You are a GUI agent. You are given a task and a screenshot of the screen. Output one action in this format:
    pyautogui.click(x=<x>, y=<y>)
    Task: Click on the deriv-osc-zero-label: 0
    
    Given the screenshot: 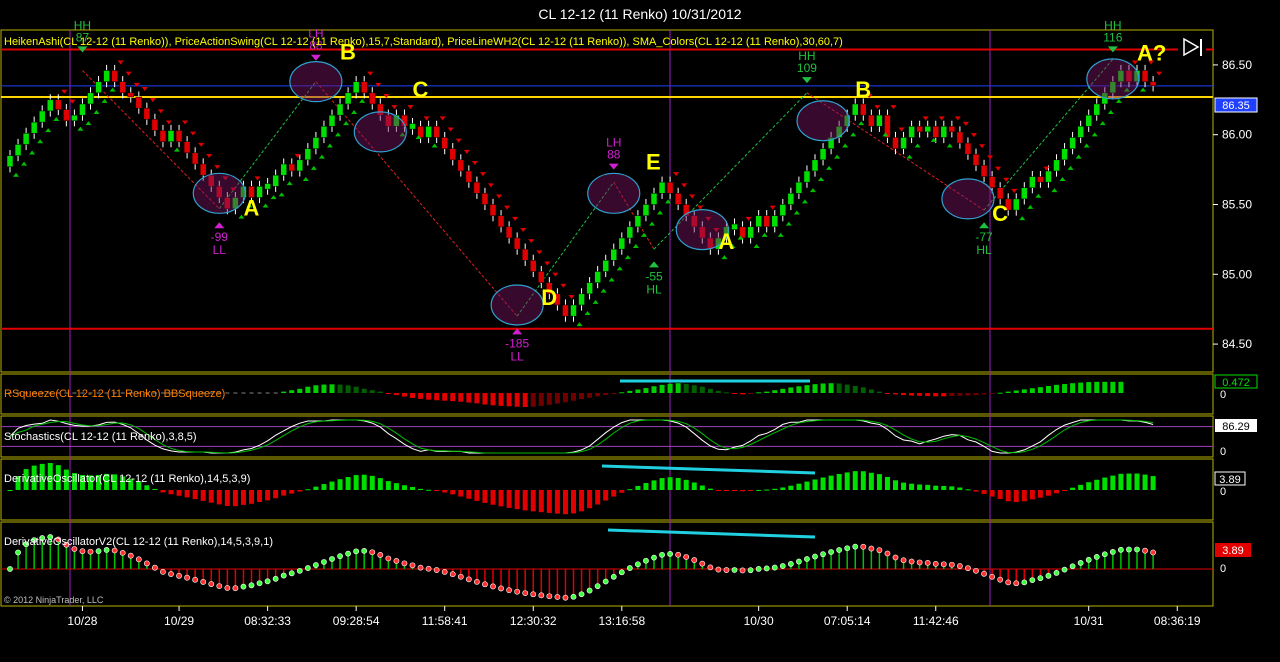 What is the action you would take?
    pyautogui.click(x=1223, y=492)
    